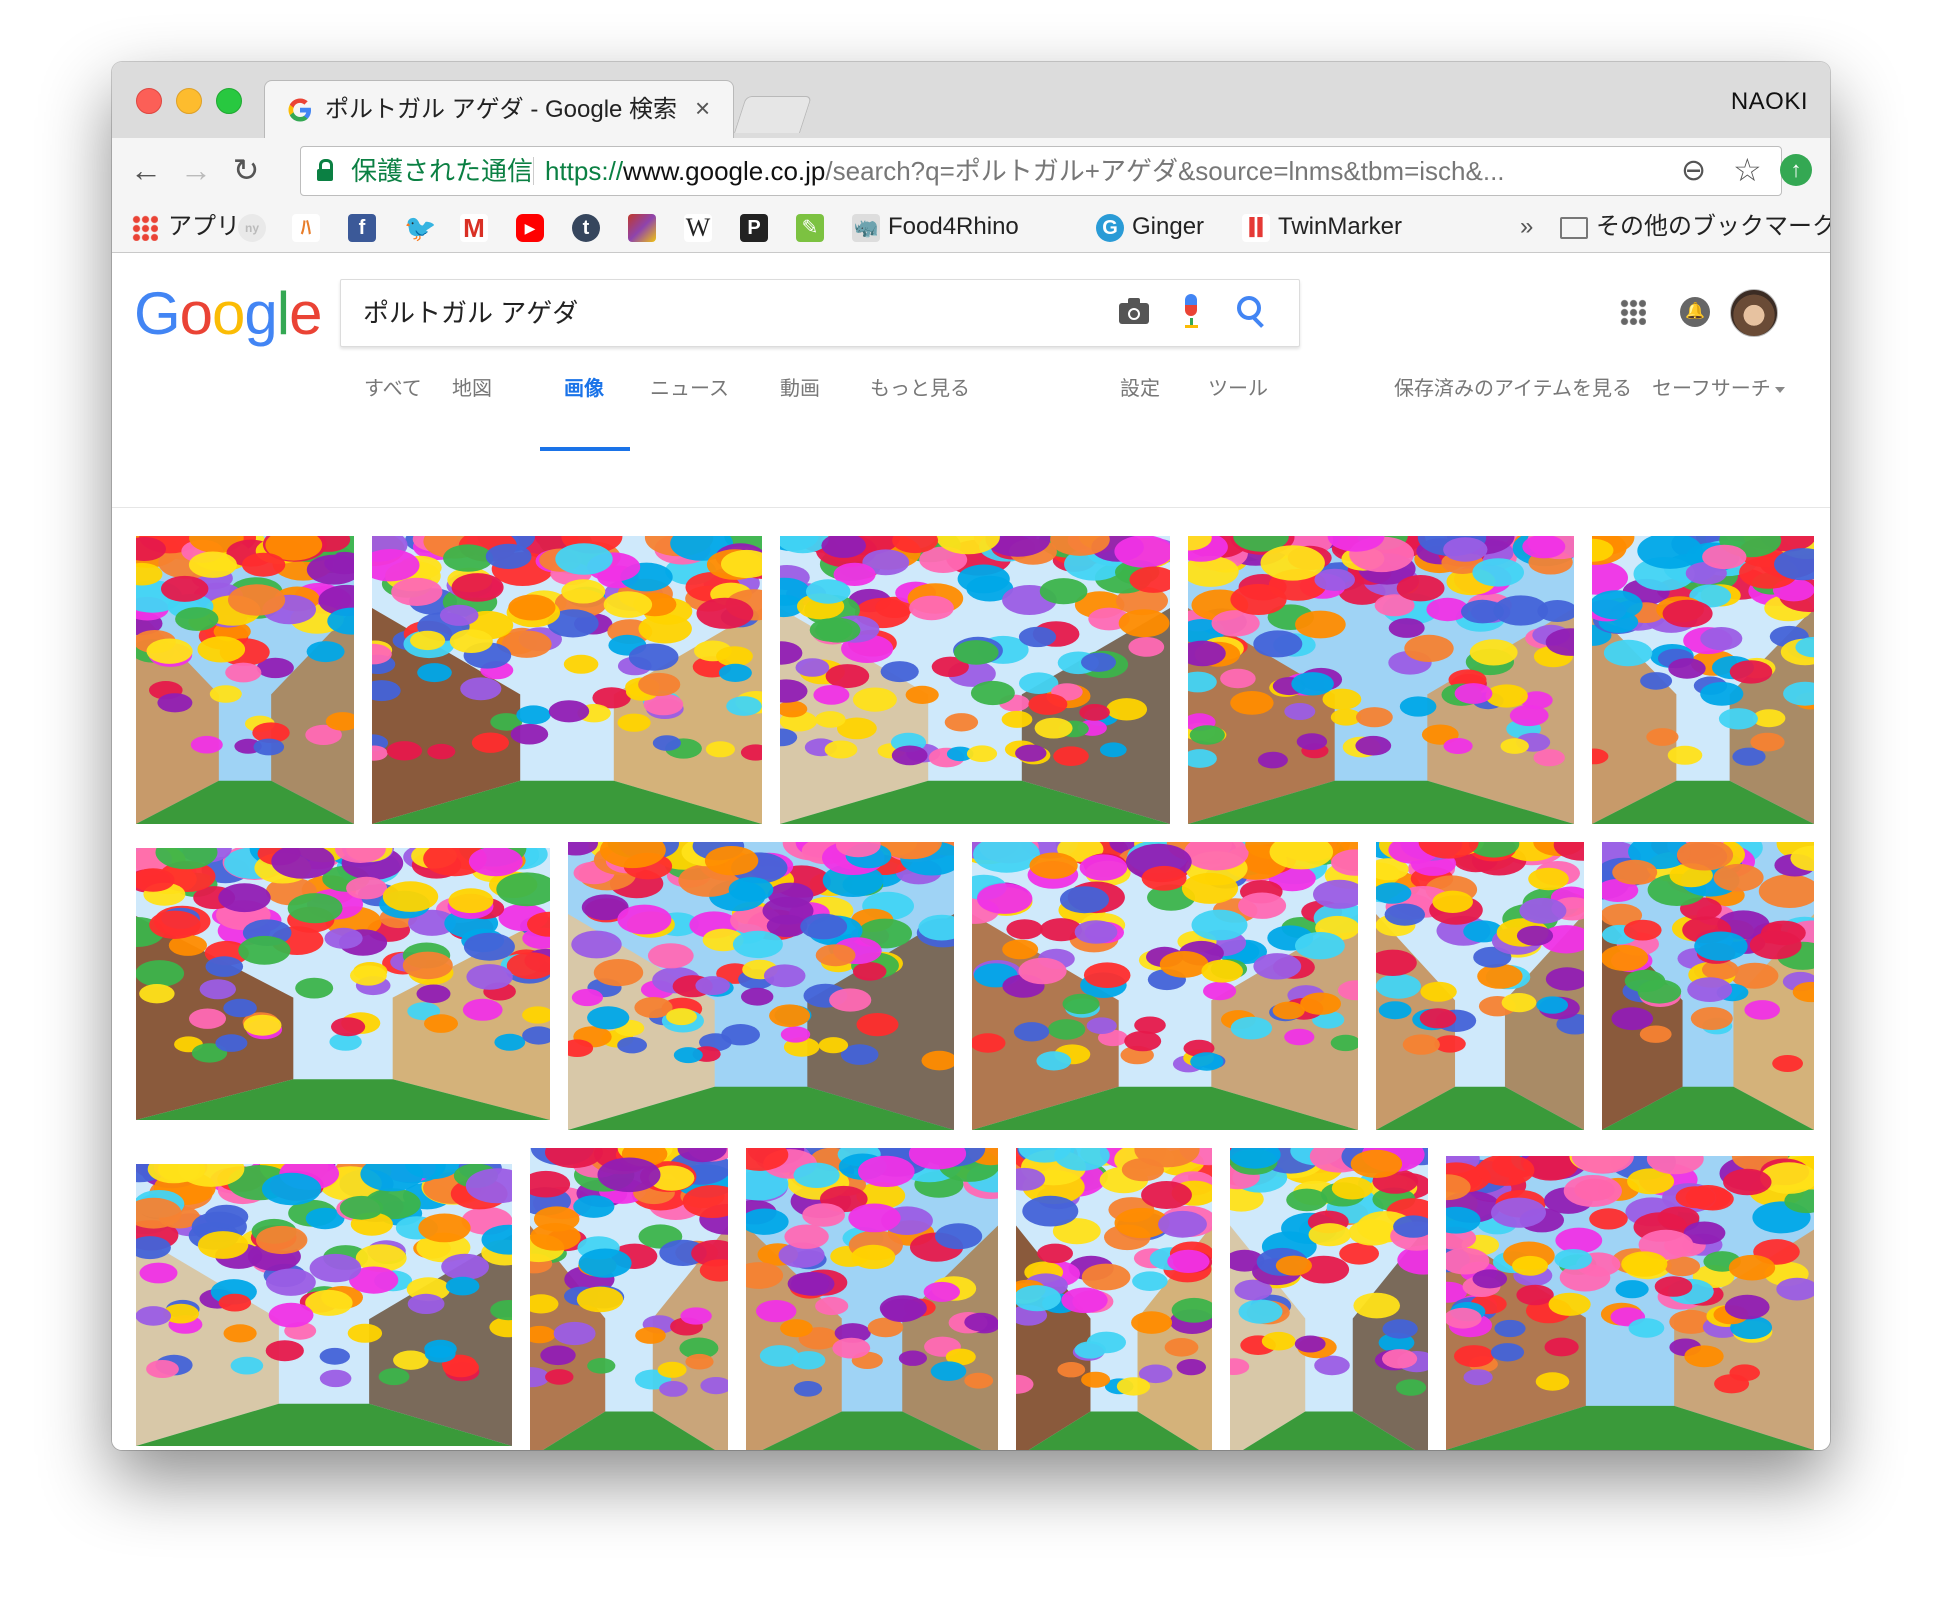  Describe the element at coordinates (724, 171) in the screenshot. I see `url-host: www.google.co.jp` at that location.